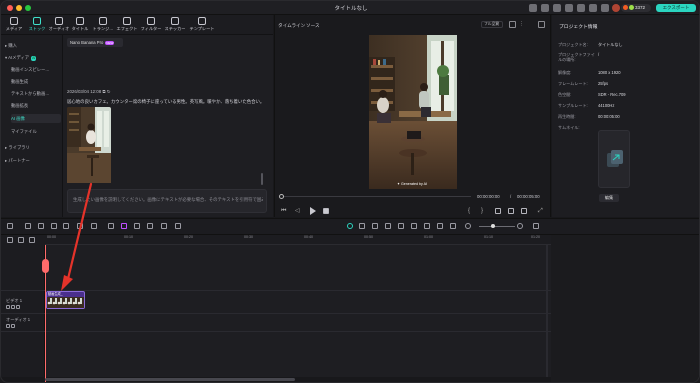  I want to click on pane-scrollbar, so click(262, 179).